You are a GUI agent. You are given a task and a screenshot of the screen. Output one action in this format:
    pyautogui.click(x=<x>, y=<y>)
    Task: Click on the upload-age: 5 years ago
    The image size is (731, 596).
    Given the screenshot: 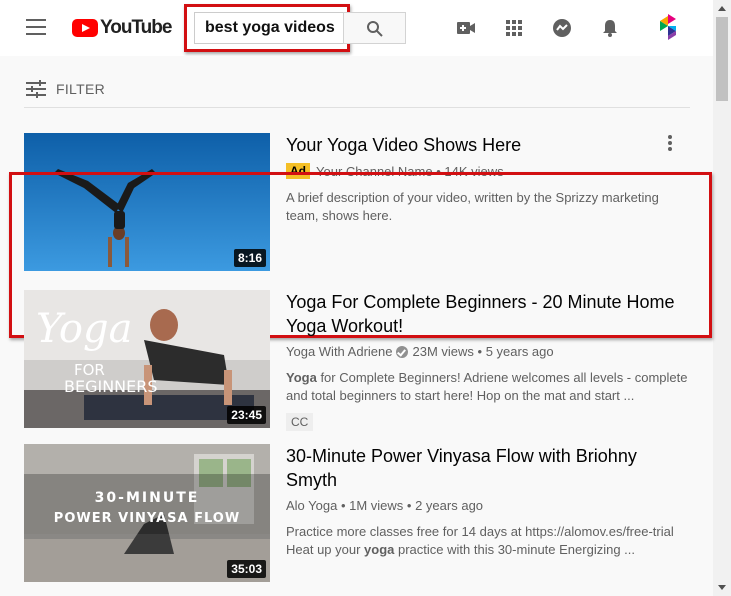 What is the action you would take?
    pyautogui.click(x=519, y=351)
    